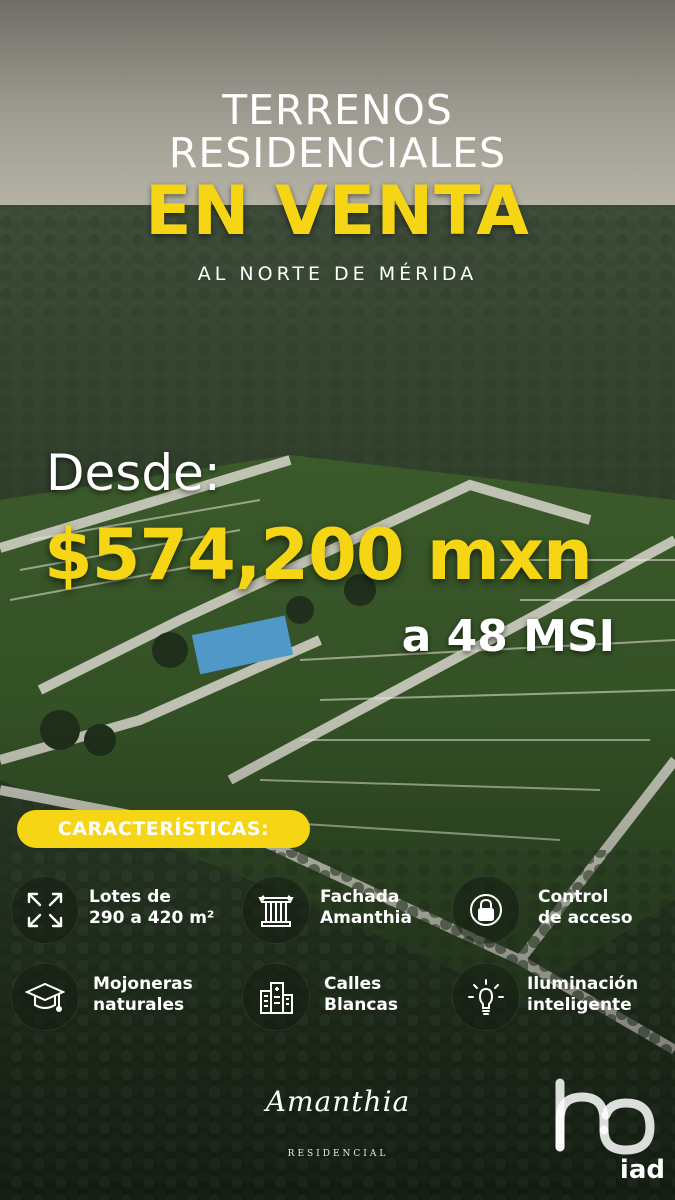 This screenshot has width=675, height=1200. Describe the element at coordinates (338, 1101) in the screenshot. I see `logo-script-text: Amanthia` at that location.